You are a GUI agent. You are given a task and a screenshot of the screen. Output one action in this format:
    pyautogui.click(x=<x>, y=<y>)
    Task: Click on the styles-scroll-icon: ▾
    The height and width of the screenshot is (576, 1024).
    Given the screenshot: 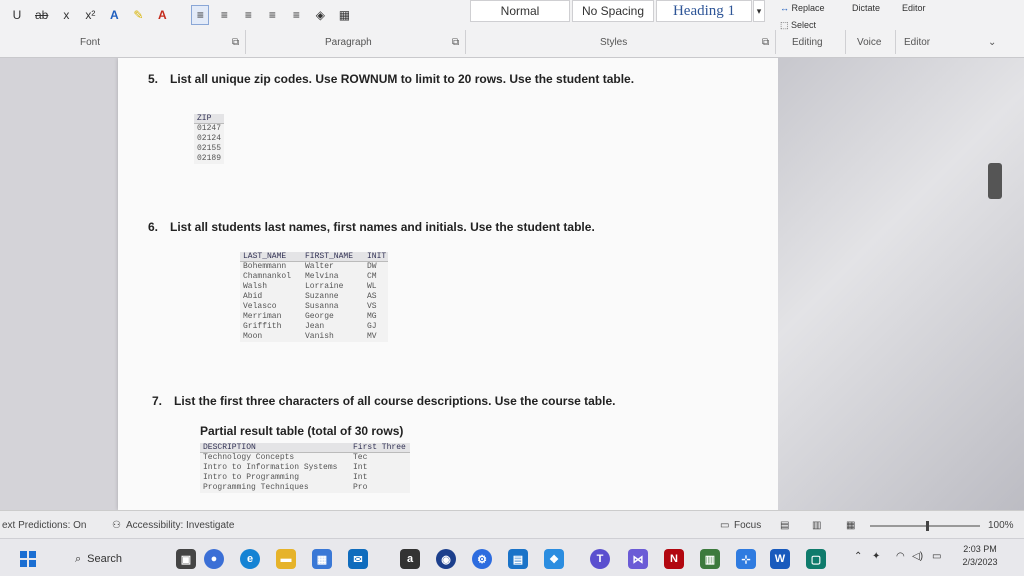 What is the action you would take?
    pyautogui.click(x=759, y=11)
    